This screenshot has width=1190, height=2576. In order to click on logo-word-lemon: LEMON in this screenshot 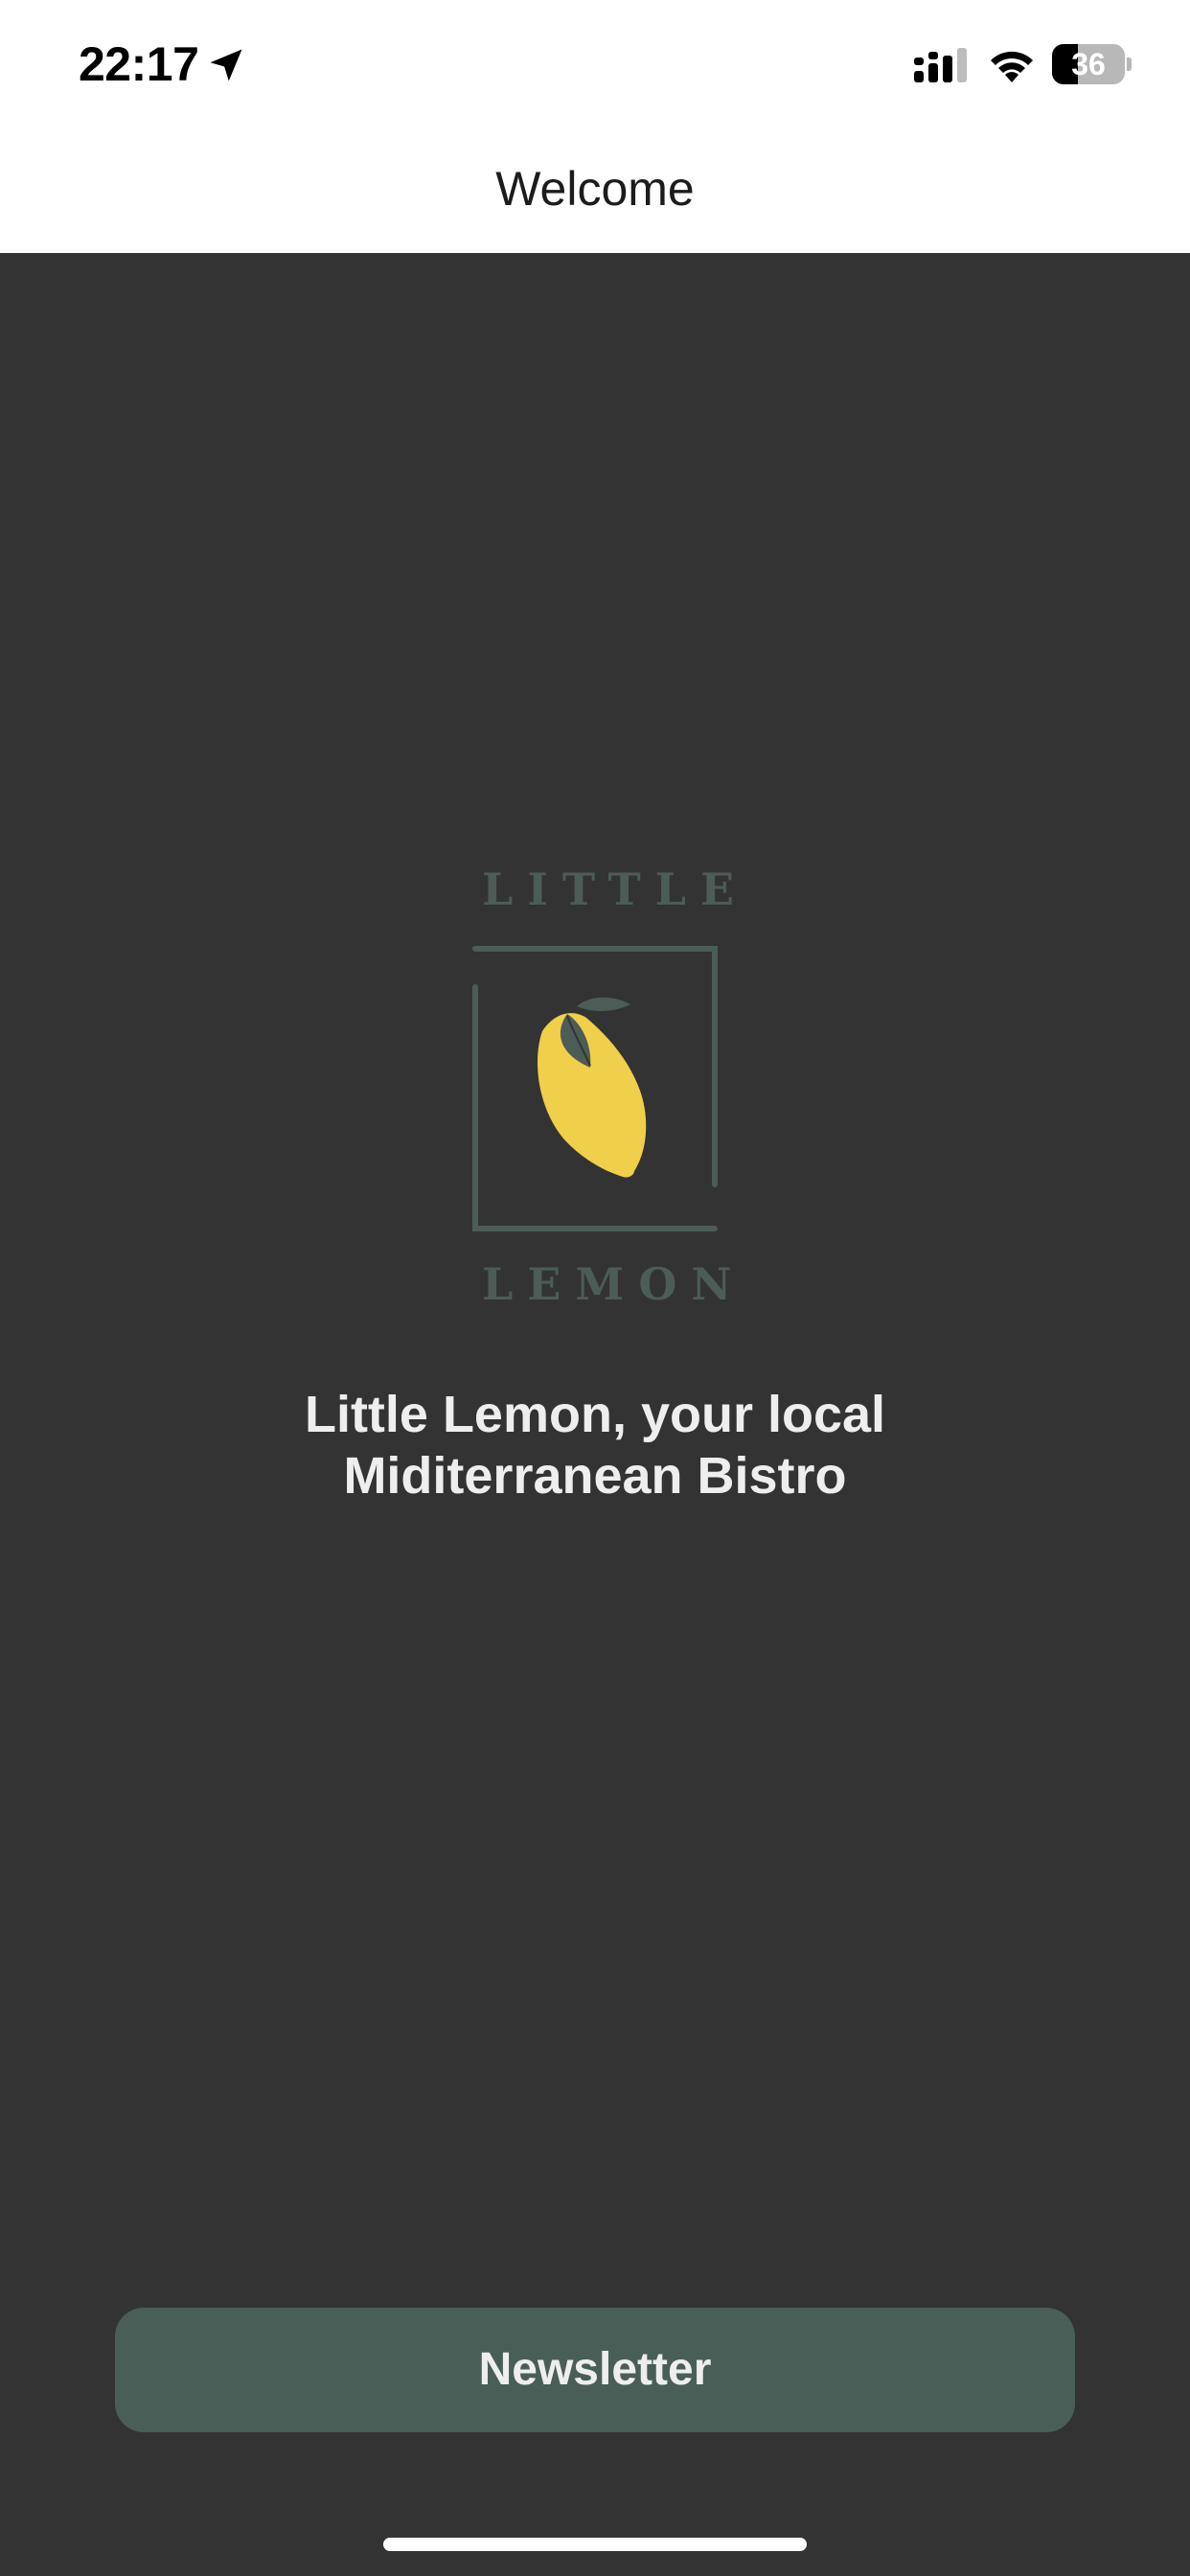, I will do `click(614, 1284)`.